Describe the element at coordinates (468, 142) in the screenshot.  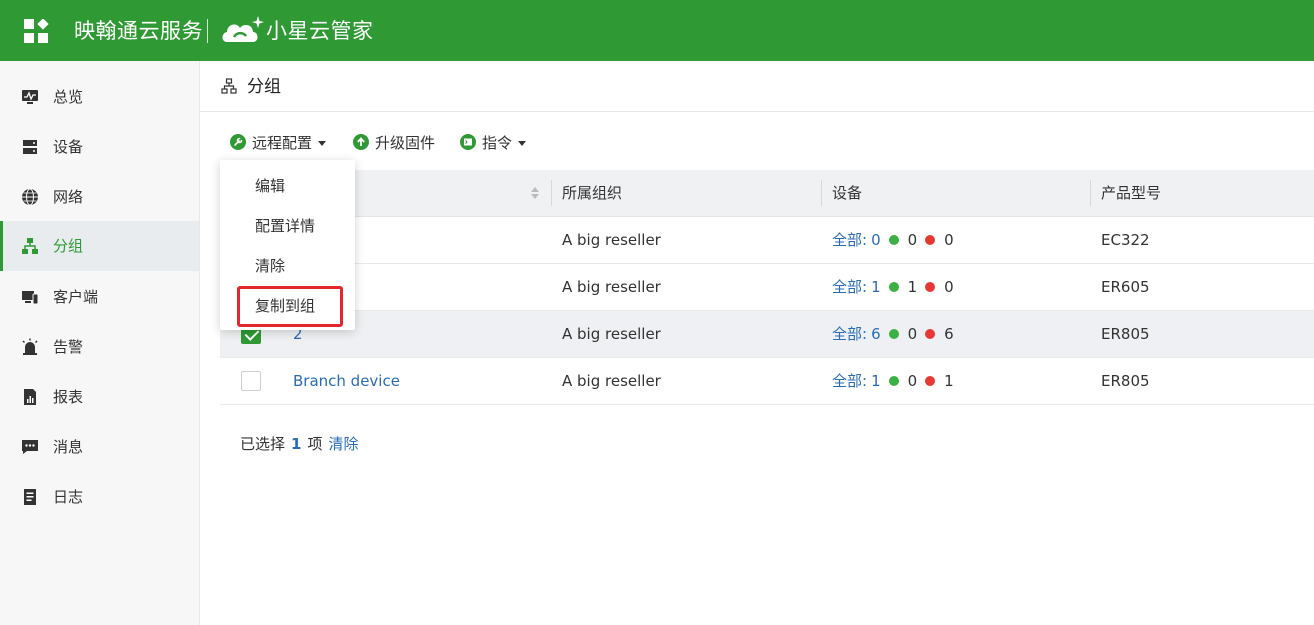
I see `terminal-icon` at that location.